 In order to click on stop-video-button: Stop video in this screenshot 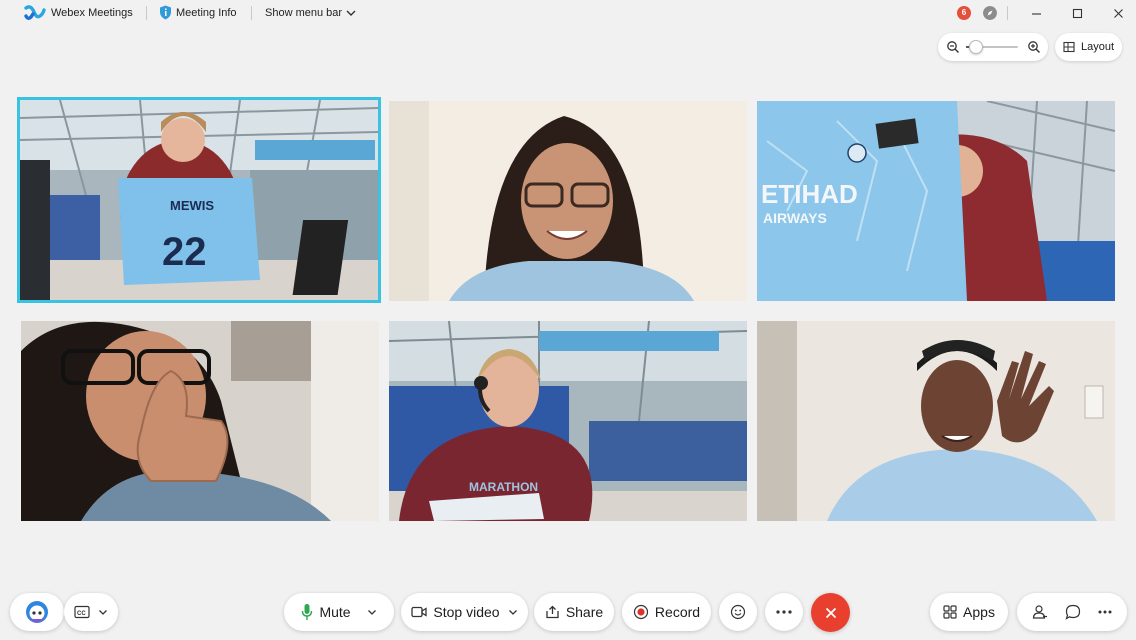, I will do `click(464, 612)`.